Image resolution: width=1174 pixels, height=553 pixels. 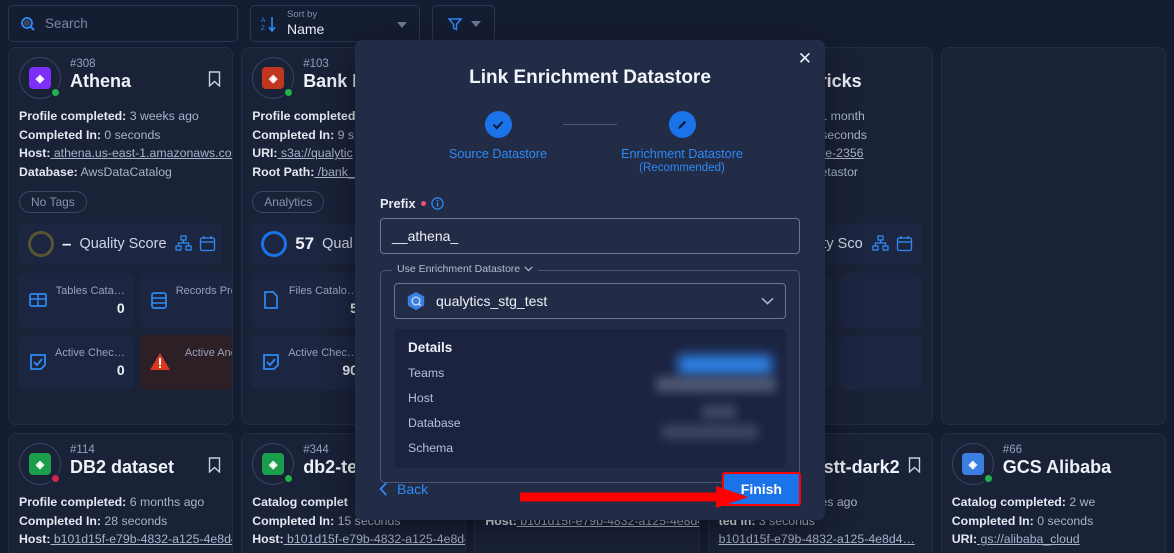 I want to click on quality-score-value: 57, so click(x=305, y=243).